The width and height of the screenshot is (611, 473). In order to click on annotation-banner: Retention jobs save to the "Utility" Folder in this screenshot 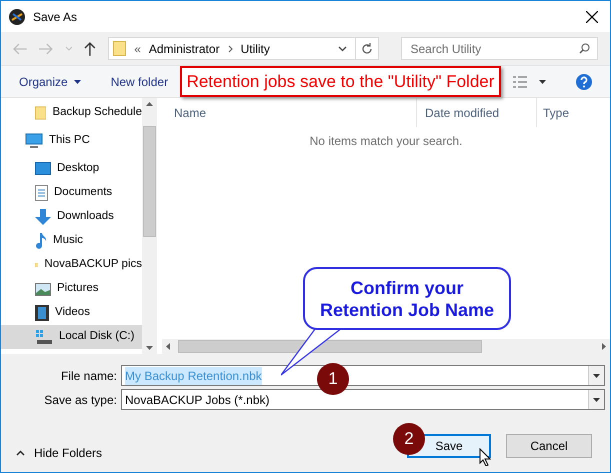, I will do `click(340, 81)`.